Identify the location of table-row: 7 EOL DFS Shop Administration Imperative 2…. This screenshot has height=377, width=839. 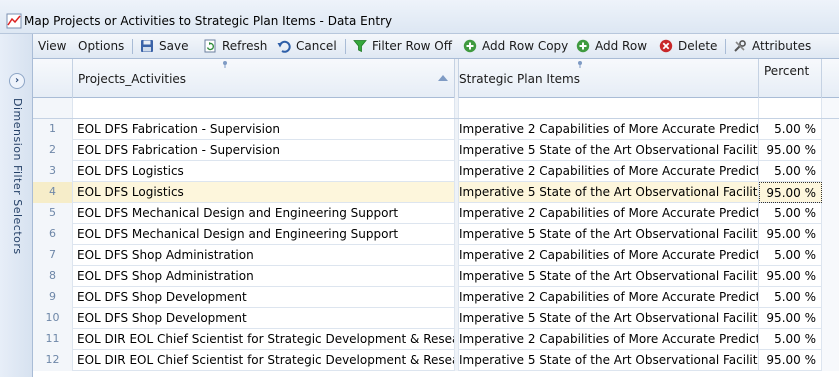
(436, 255).